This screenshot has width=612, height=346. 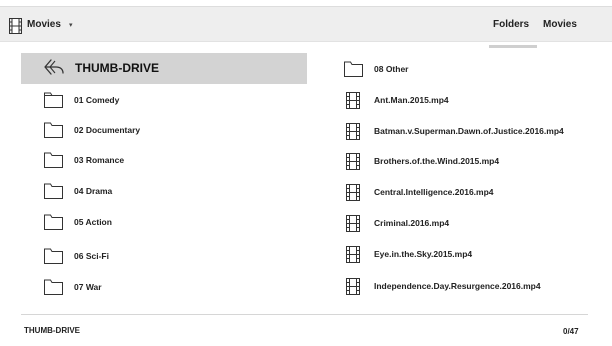 I want to click on file-label: Independence.Day.Resurgence.2016.mp4, so click(x=457, y=286).